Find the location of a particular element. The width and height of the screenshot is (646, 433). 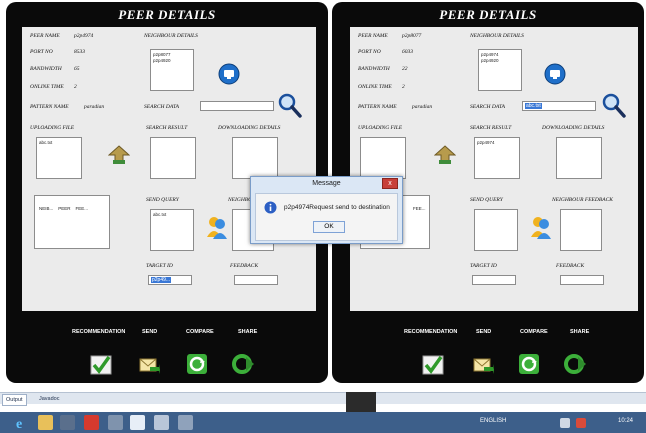

neighbour-item: p2p4974 is located at coordinates (500, 54).